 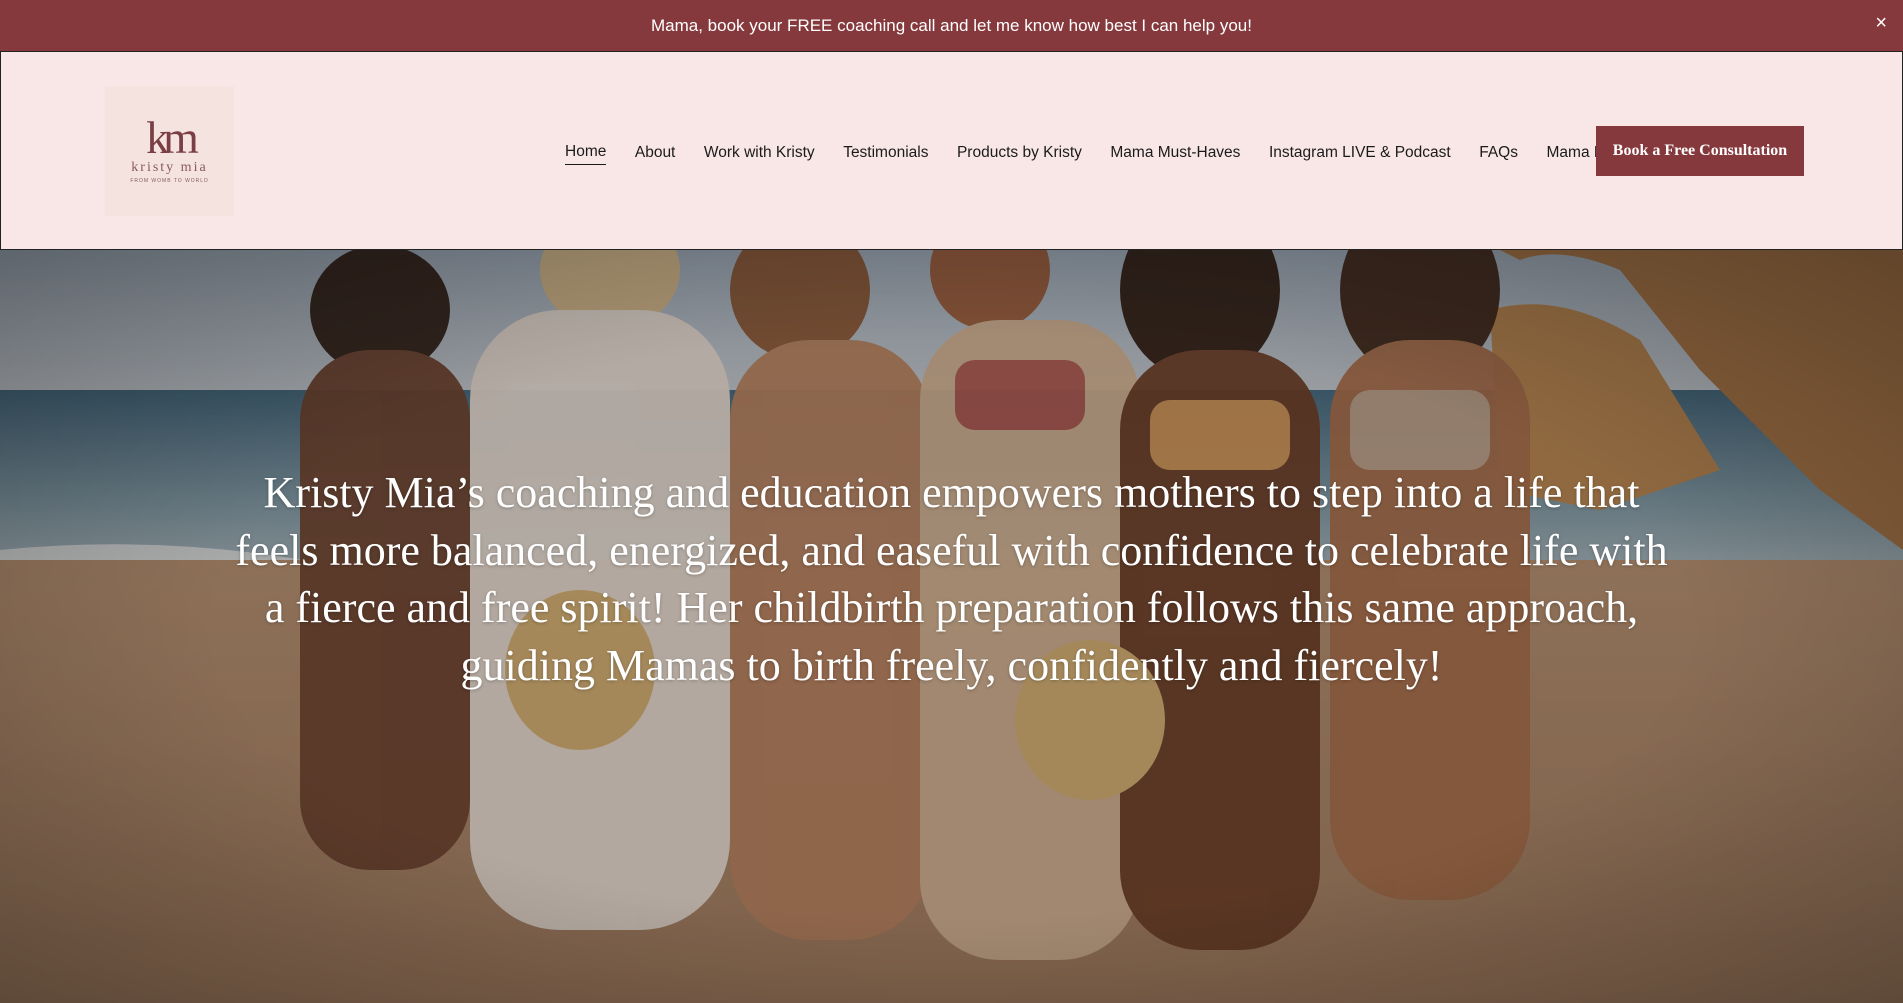 What do you see at coordinates (1360, 154) in the screenshot?
I see `nav-instagram-podcast: Instagram LIVE & Podcast` at bounding box center [1360, 154].